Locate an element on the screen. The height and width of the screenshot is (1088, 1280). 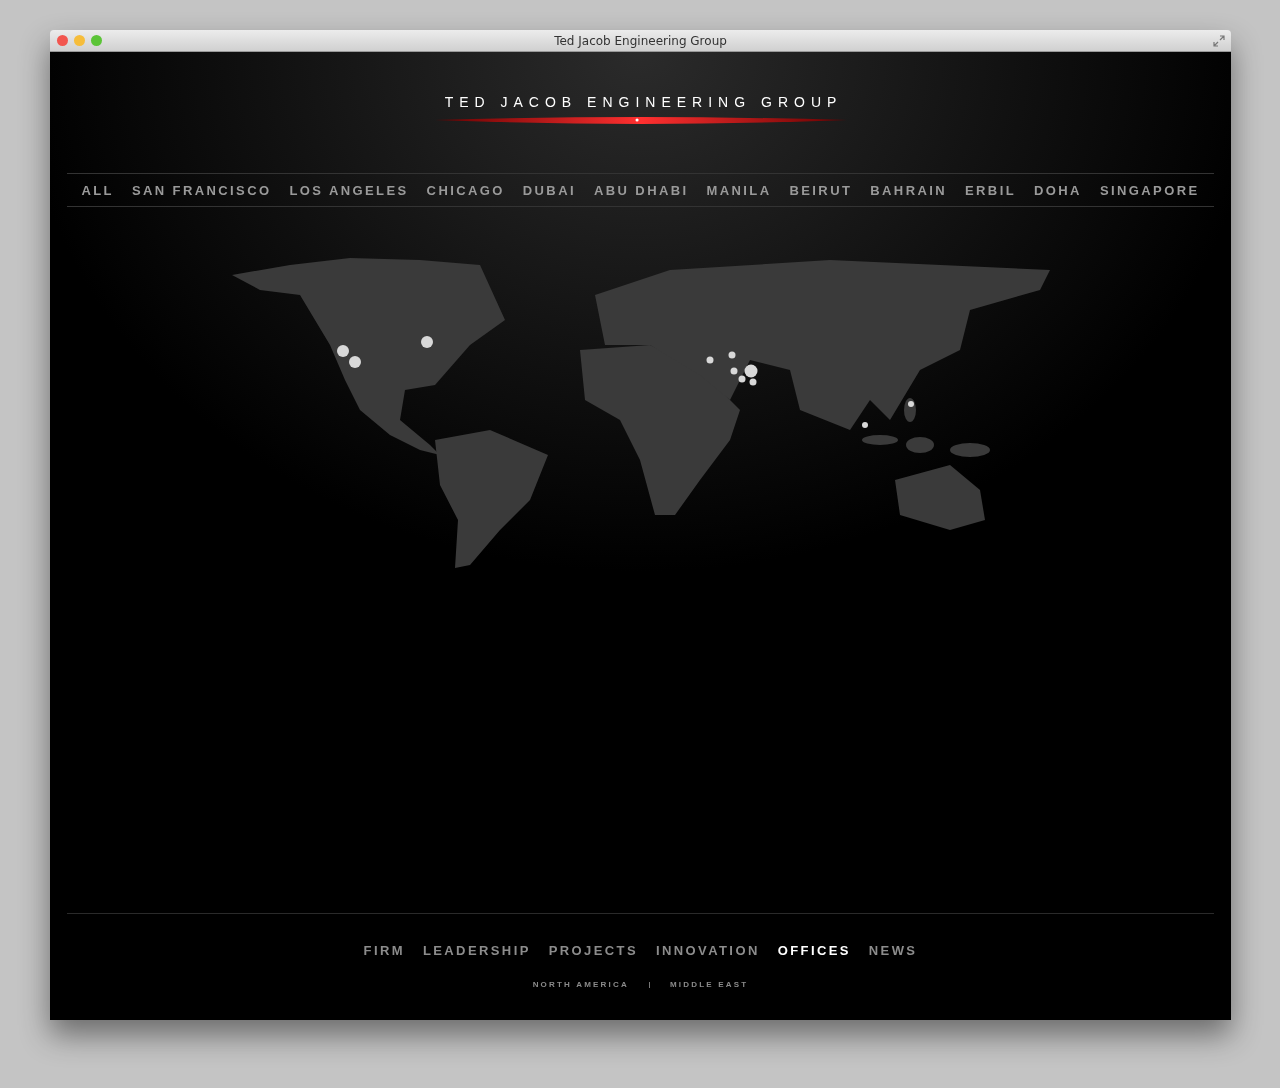
office-filter-link: DOHA is located at coordinates (1058, 190).